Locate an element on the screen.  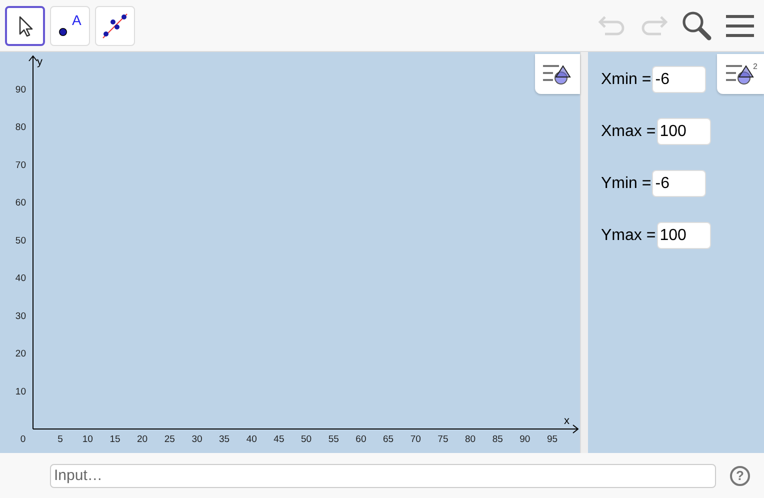
tick-label: 55 is located at coordinates (333, 439).